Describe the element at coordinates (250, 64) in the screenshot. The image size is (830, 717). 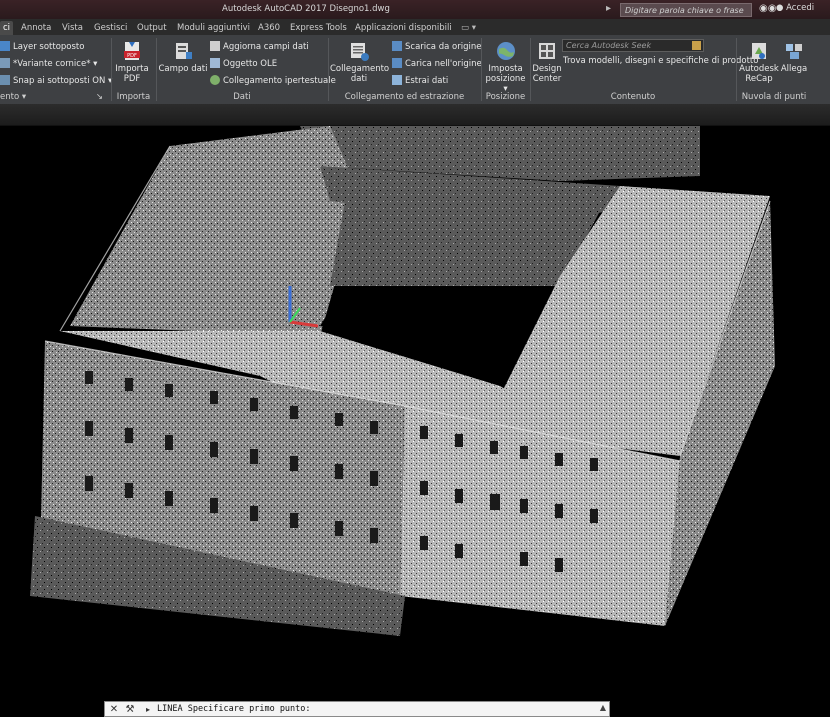
I see `oggetto-ole-label: Oggetto OLE` at that location.